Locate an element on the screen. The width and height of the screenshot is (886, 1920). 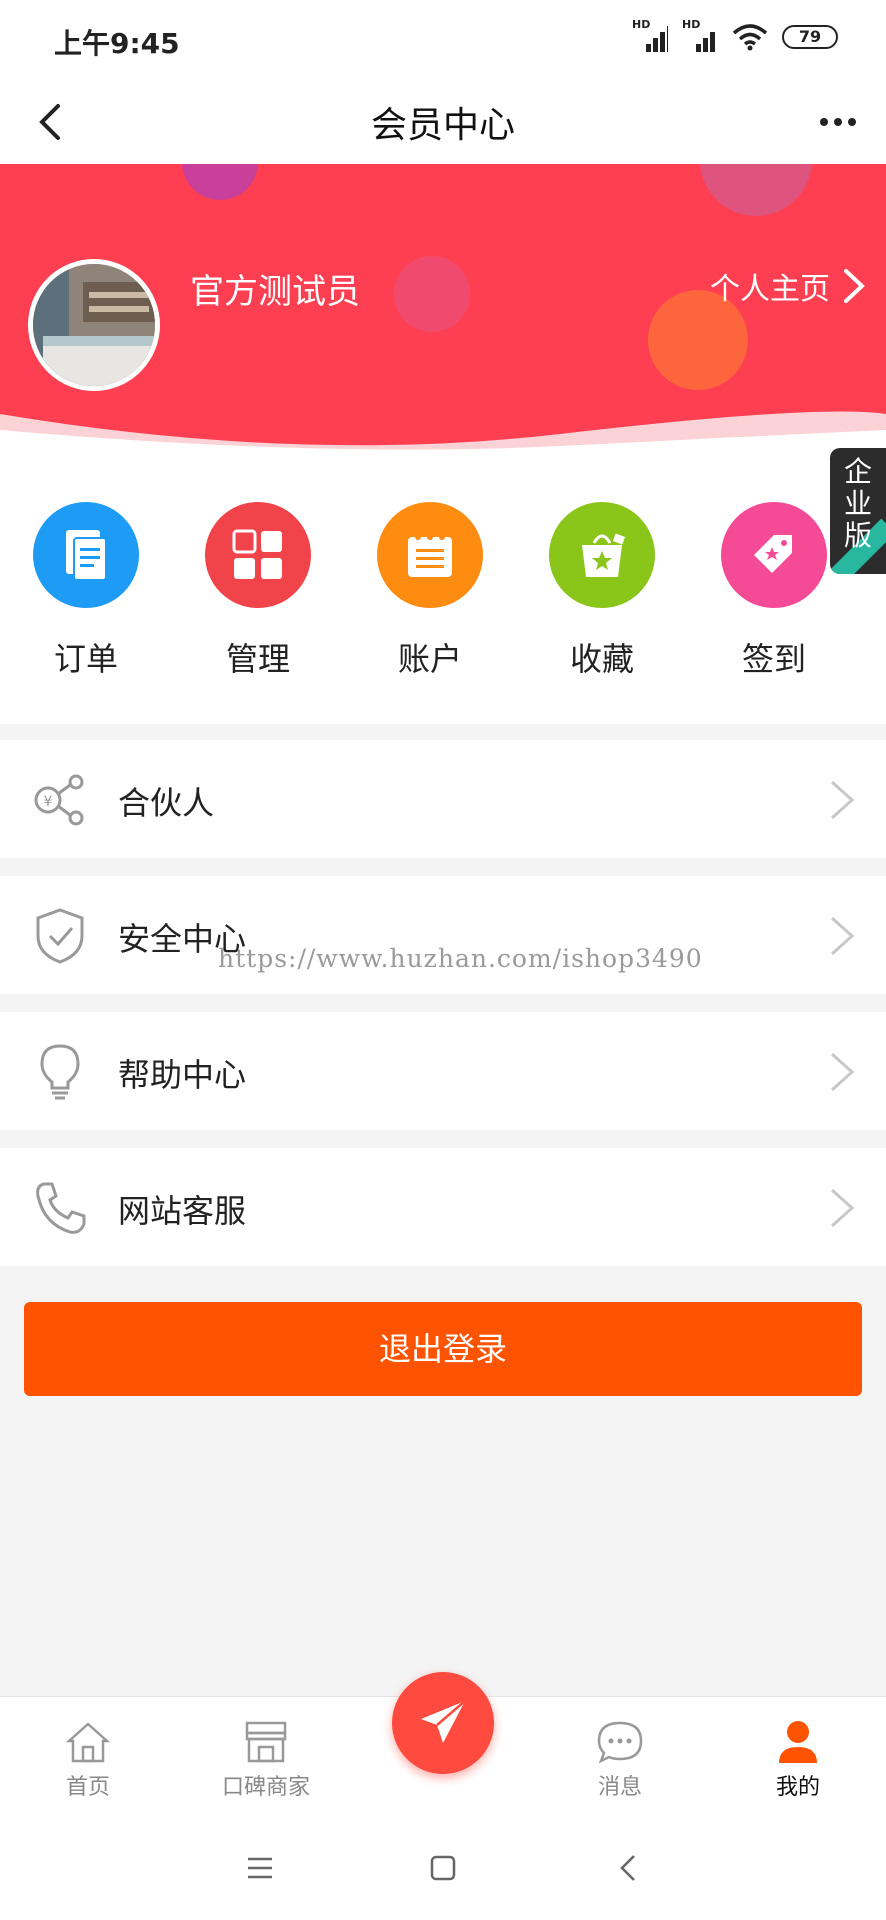
phone-icon is located at coordinates (61, 1208).